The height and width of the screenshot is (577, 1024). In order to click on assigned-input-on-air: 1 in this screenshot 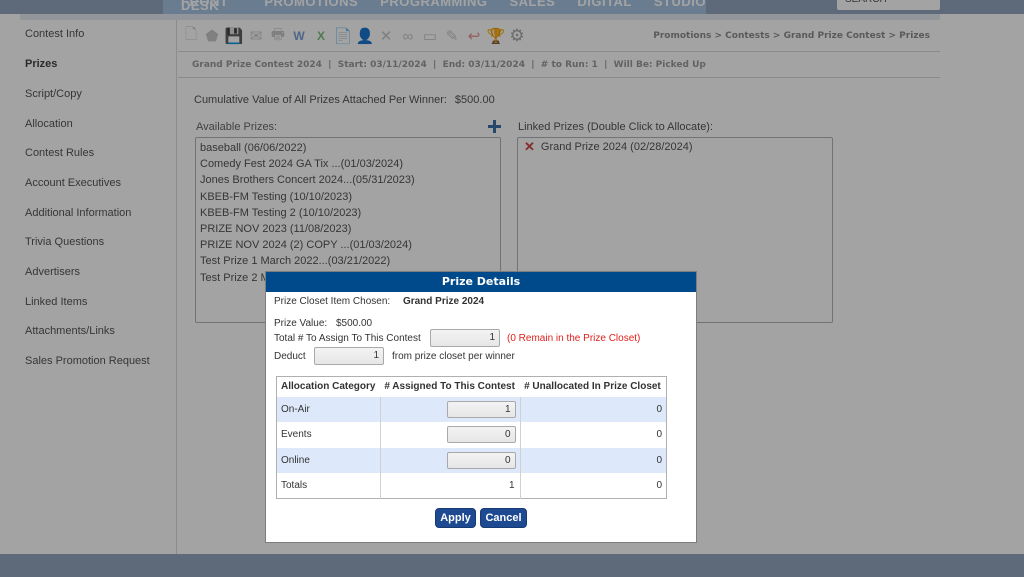, I will do `click(481, 409)`.